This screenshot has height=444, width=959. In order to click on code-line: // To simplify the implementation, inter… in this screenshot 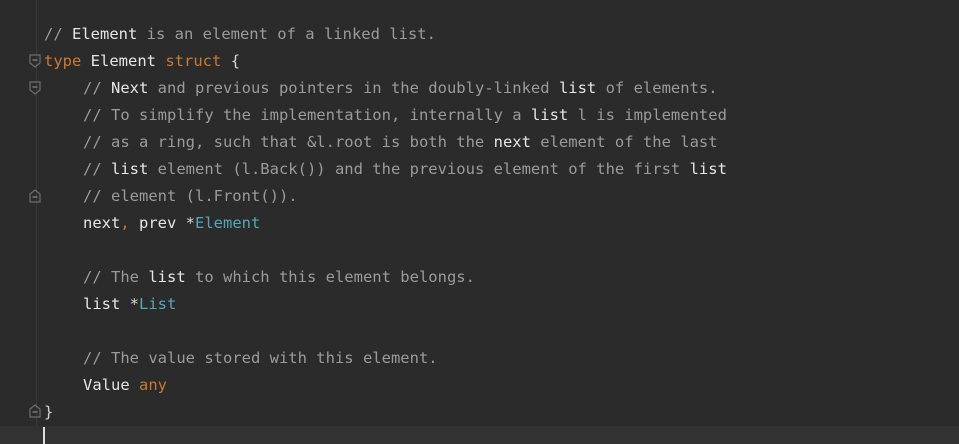, I will do `click(479, 115)`.